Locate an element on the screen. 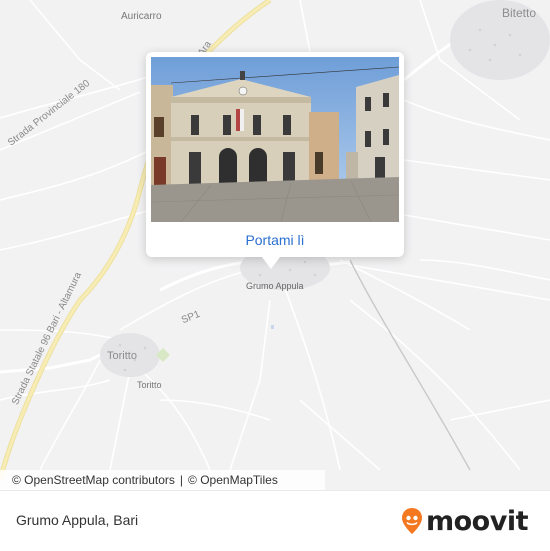 Image resolution: width=550 pixels, height=551 pixels. footer-bar: Grumo Appula, Bari moovit is located at coordinates (275, 520).